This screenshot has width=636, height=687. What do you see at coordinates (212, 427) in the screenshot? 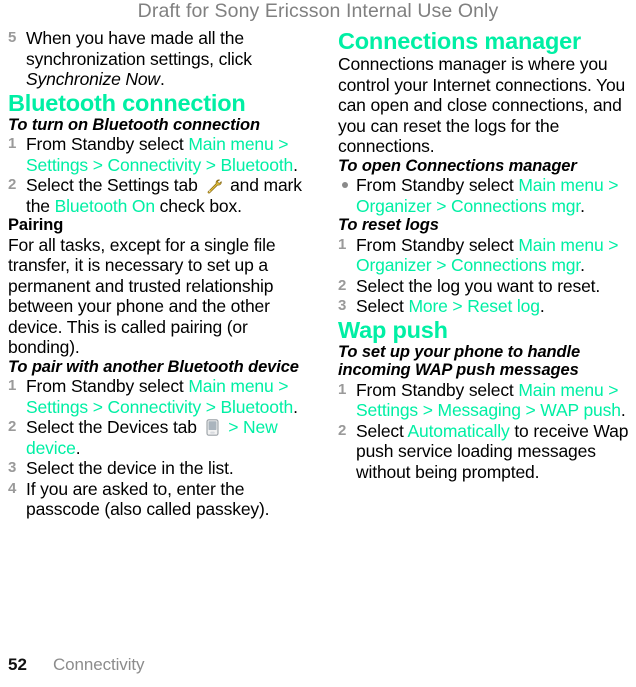
I see `device-icon` at bounding box center [212, 427].